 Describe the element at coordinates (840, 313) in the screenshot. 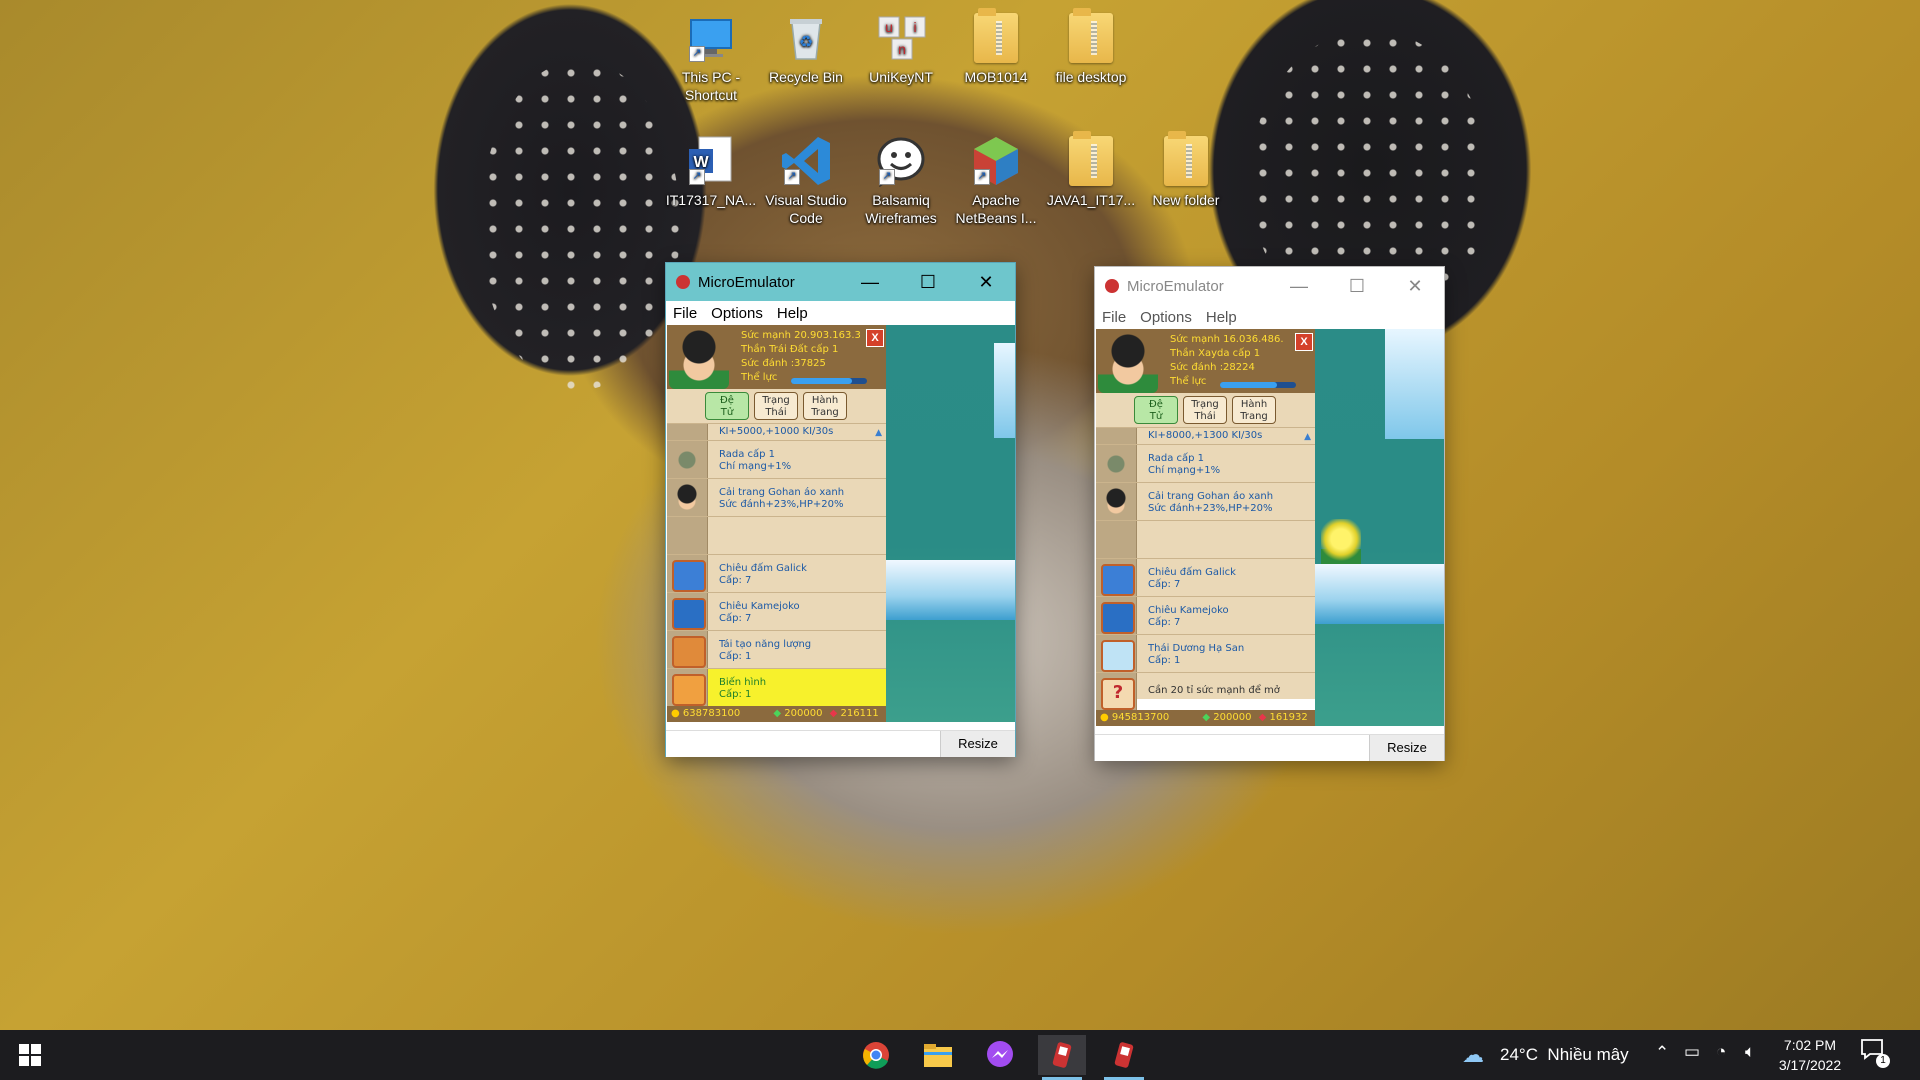

I see `menu-bar: File Options Help` at that location.